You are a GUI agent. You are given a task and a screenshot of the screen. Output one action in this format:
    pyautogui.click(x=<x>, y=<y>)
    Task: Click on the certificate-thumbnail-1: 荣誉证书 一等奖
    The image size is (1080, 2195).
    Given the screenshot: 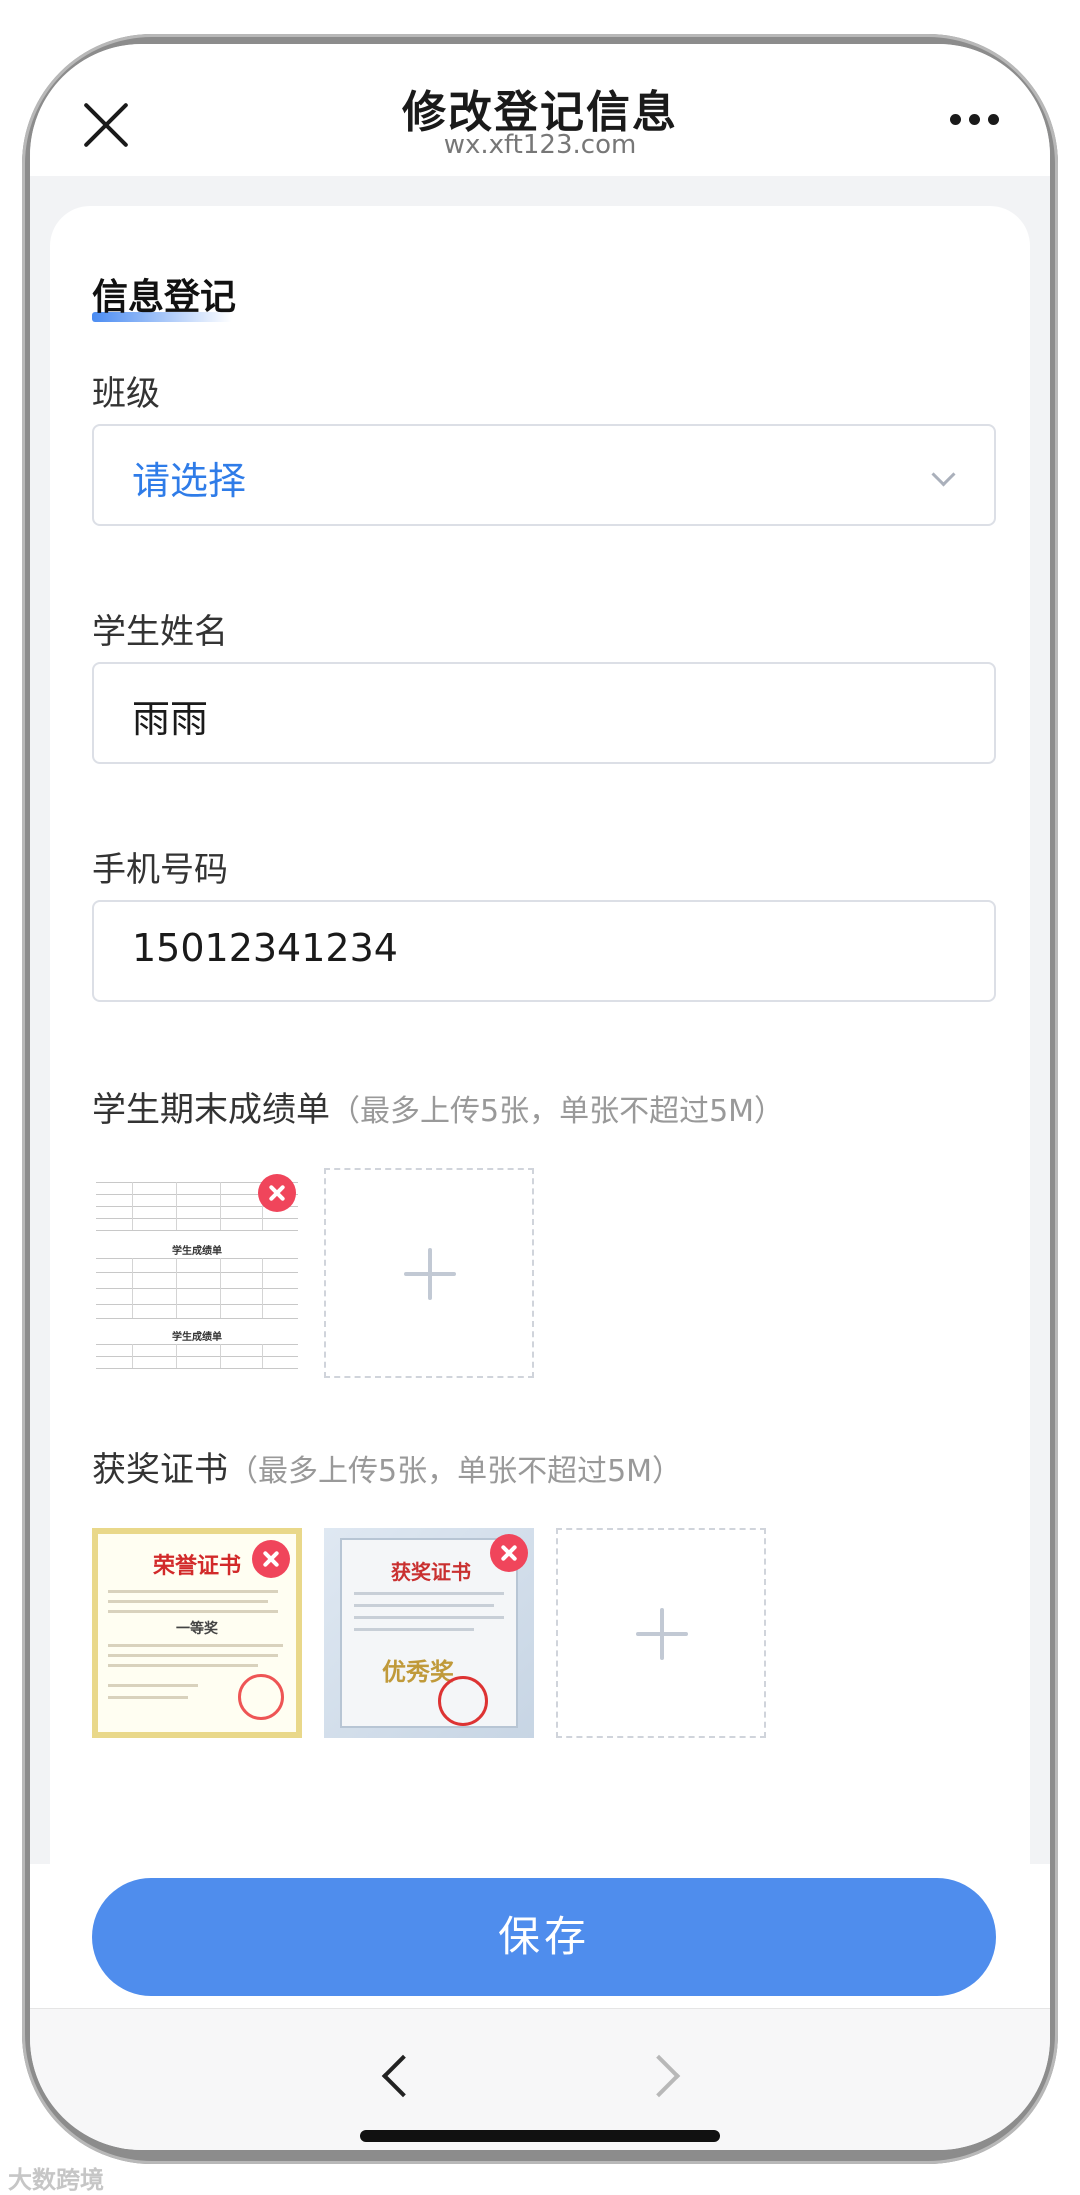 What is the action you would take?
    pyautogui.click(x=197, y=1633)
    